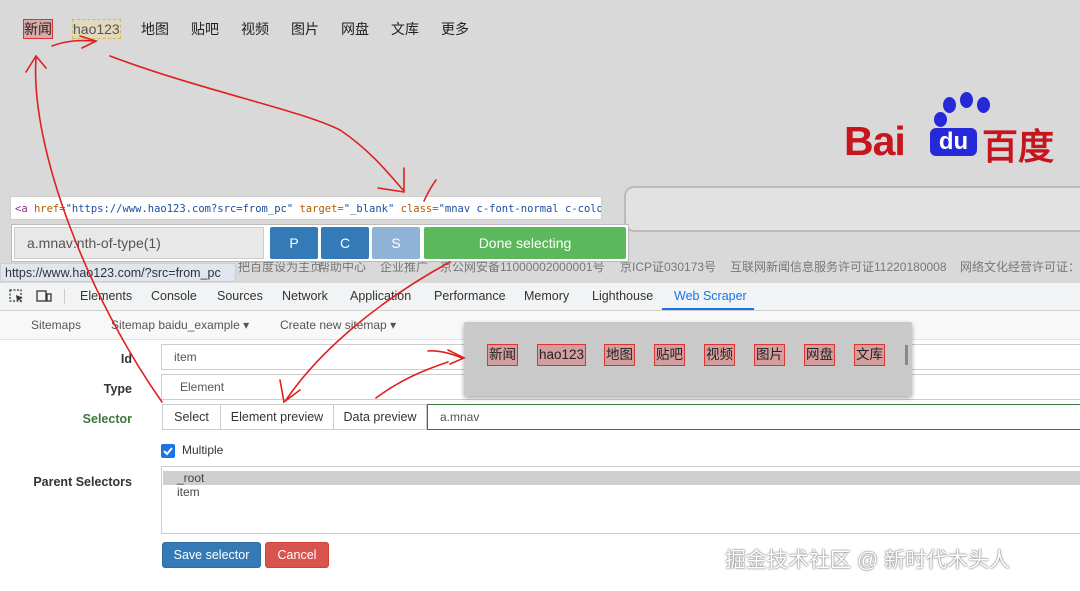  What do you see at coordinates (180, 325) in the screenshot?
I see `sitemap-dropdown: Sitemap baidu_example ▾` at bounding box center [180, 325].